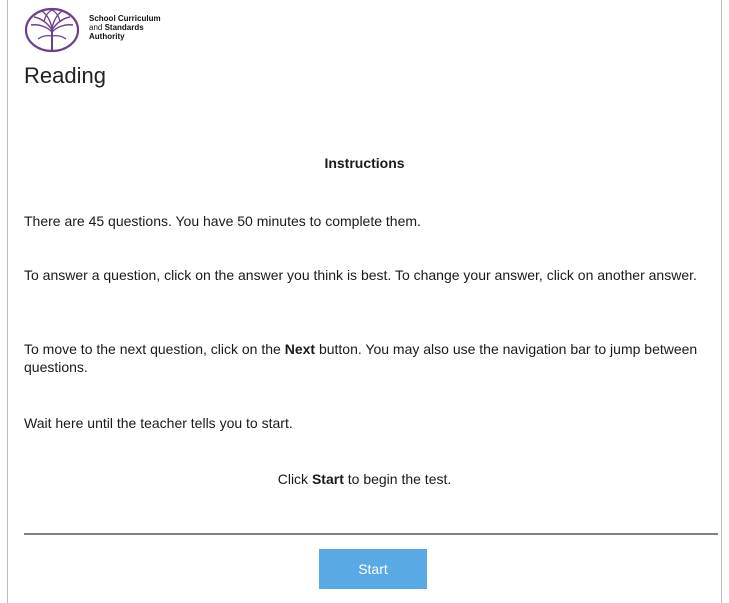  I want to click on footer-divider, so click(371, 534).